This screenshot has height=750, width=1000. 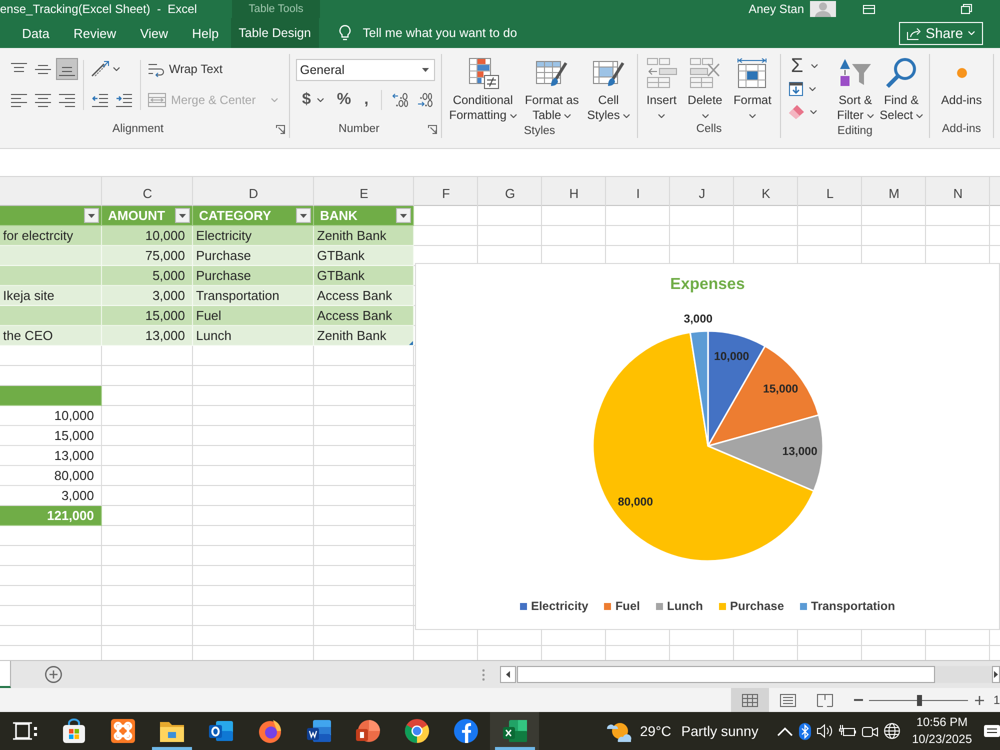 What do you see at coordinates (661, 73) in the screenshot?
I see `insert-cells-icon` at bounding box center [661, 73].